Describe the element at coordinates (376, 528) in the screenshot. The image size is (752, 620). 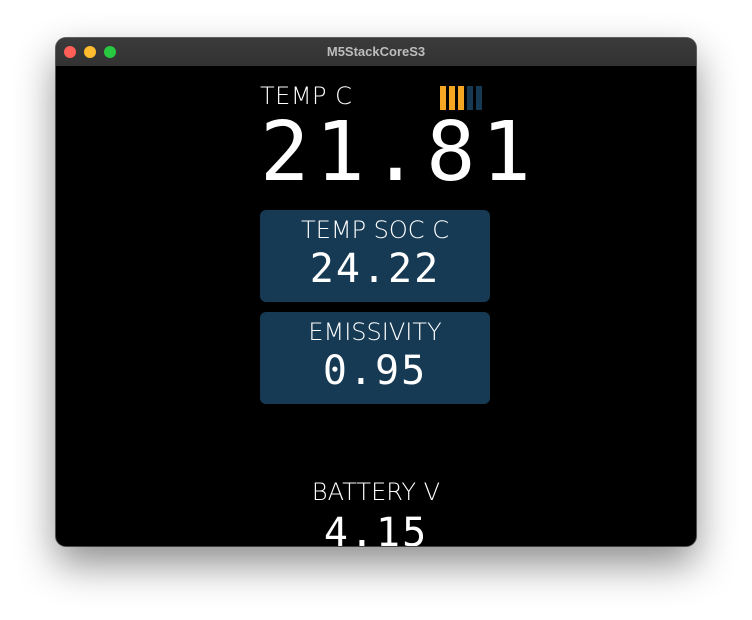
I see `battery-voltage-value: 4.15` at that location.